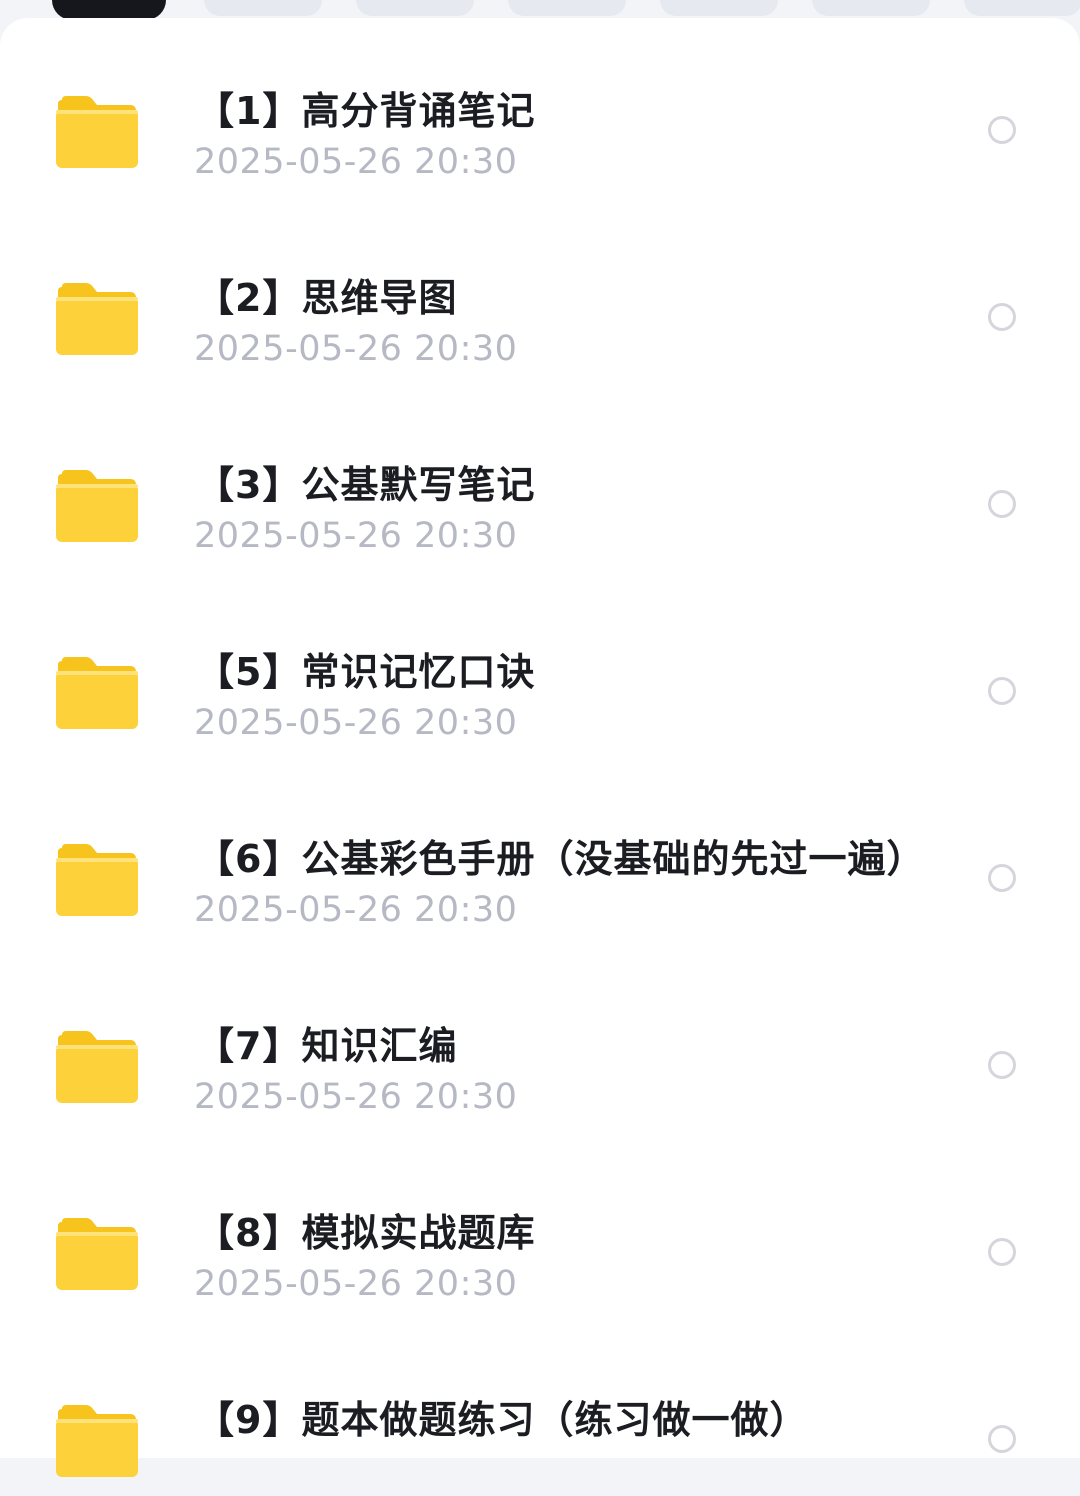 This screenshot has width=1080, height=1496. I want to click on file-row-5: 【6】公基彩色手册（没基础的先过一遍） 2025-05-26 20:30, so click(540, 841).